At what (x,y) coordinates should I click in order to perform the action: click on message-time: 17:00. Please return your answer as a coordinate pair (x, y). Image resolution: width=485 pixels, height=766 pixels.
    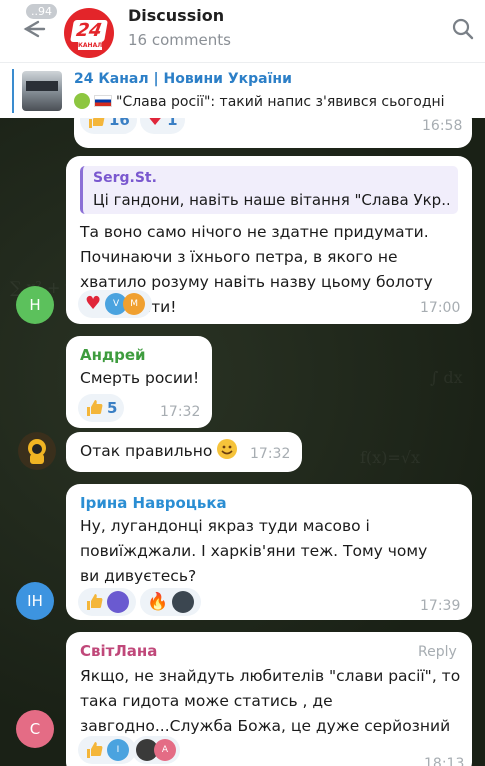
    Looking at the image, I should click on (440, 308).